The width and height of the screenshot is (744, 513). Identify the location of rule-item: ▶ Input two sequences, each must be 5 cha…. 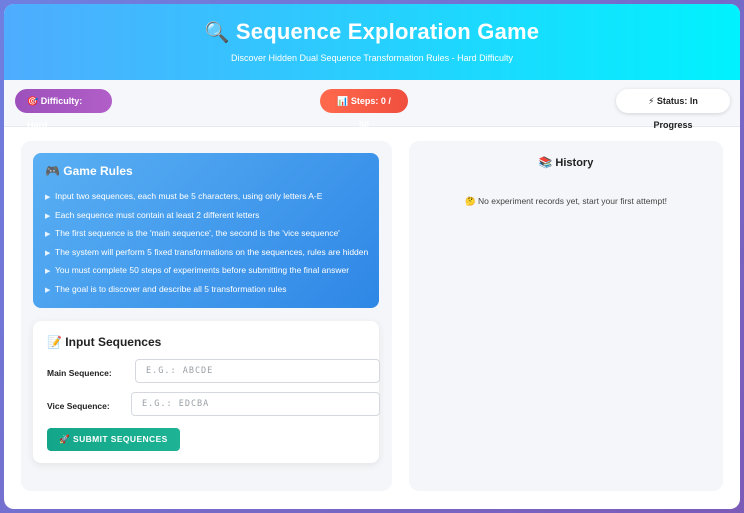
(206, 196).